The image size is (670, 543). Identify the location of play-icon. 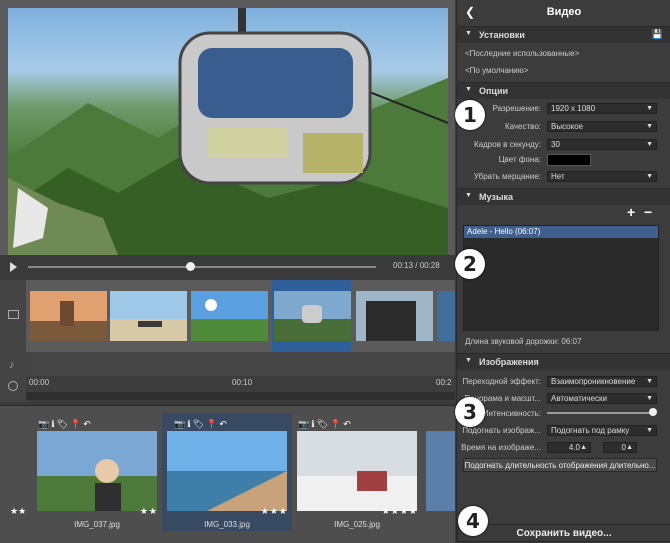
(13, 267).